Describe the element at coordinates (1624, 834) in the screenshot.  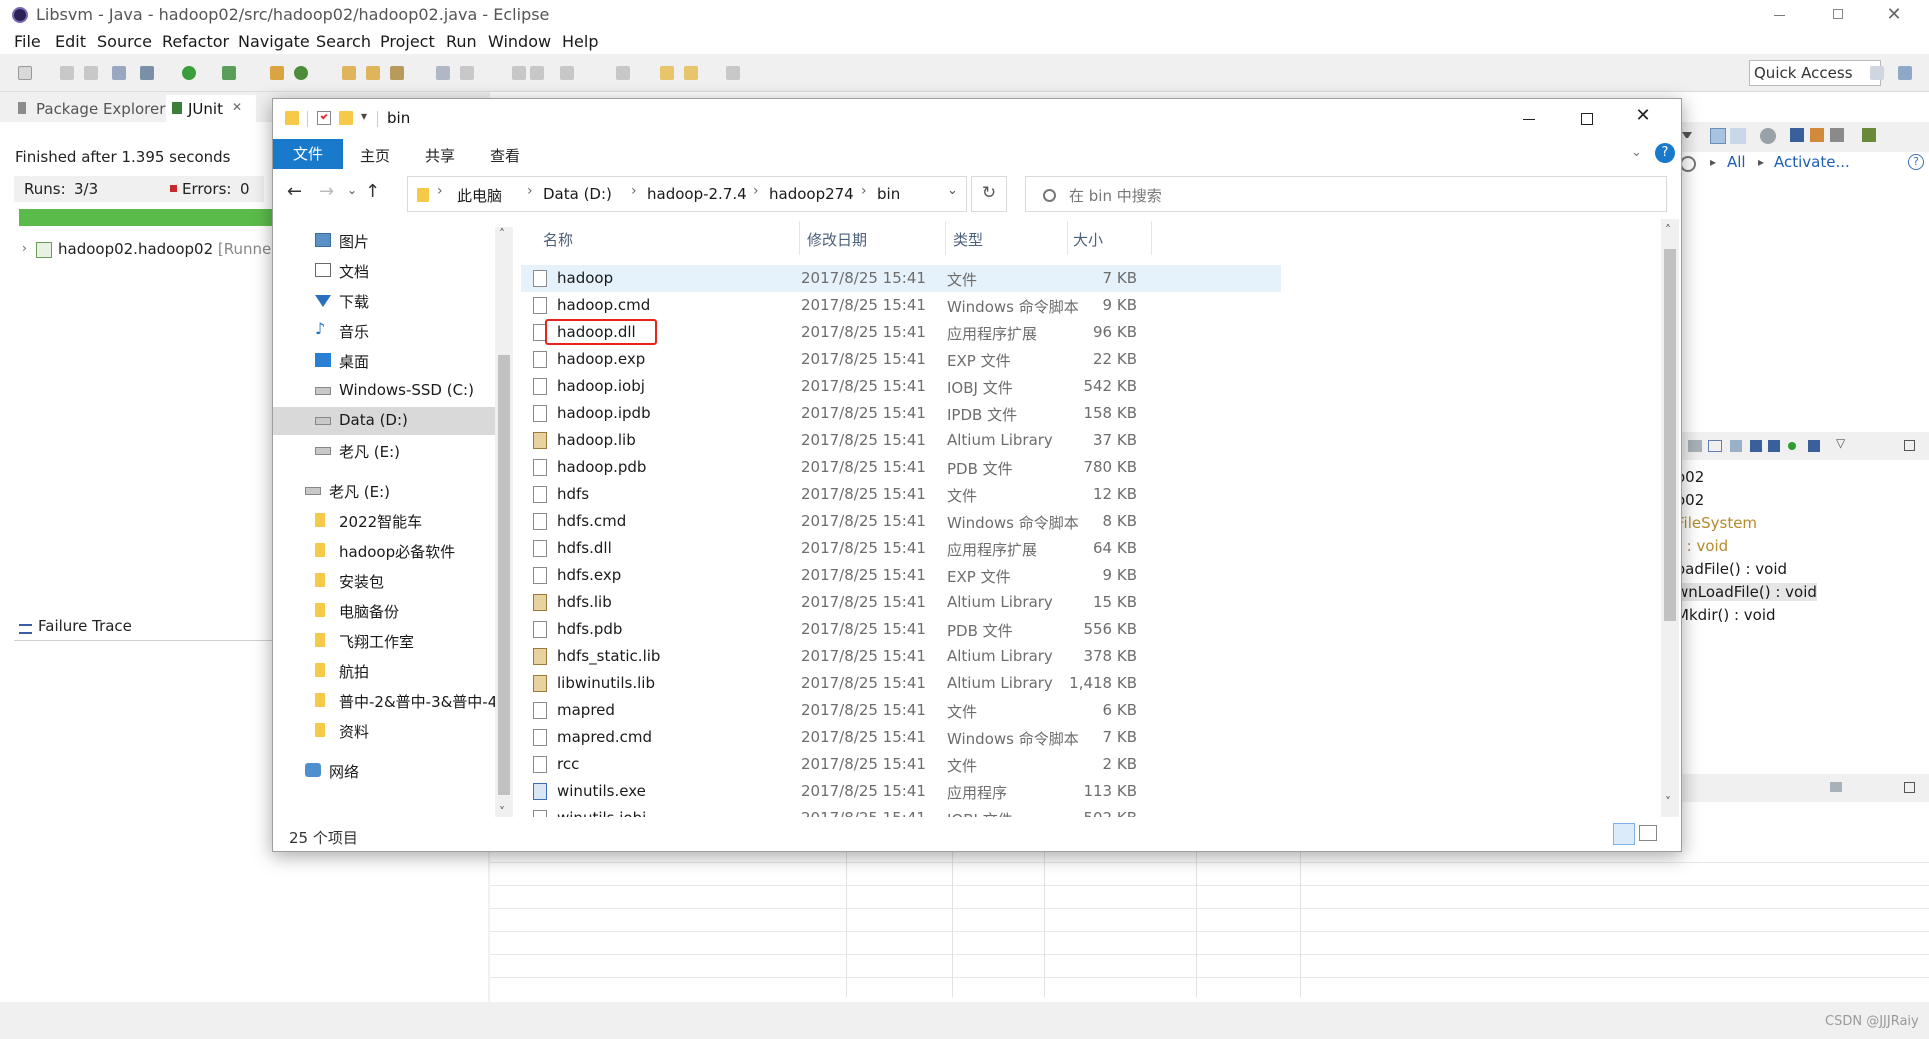
I see `details-view-button` at that location.